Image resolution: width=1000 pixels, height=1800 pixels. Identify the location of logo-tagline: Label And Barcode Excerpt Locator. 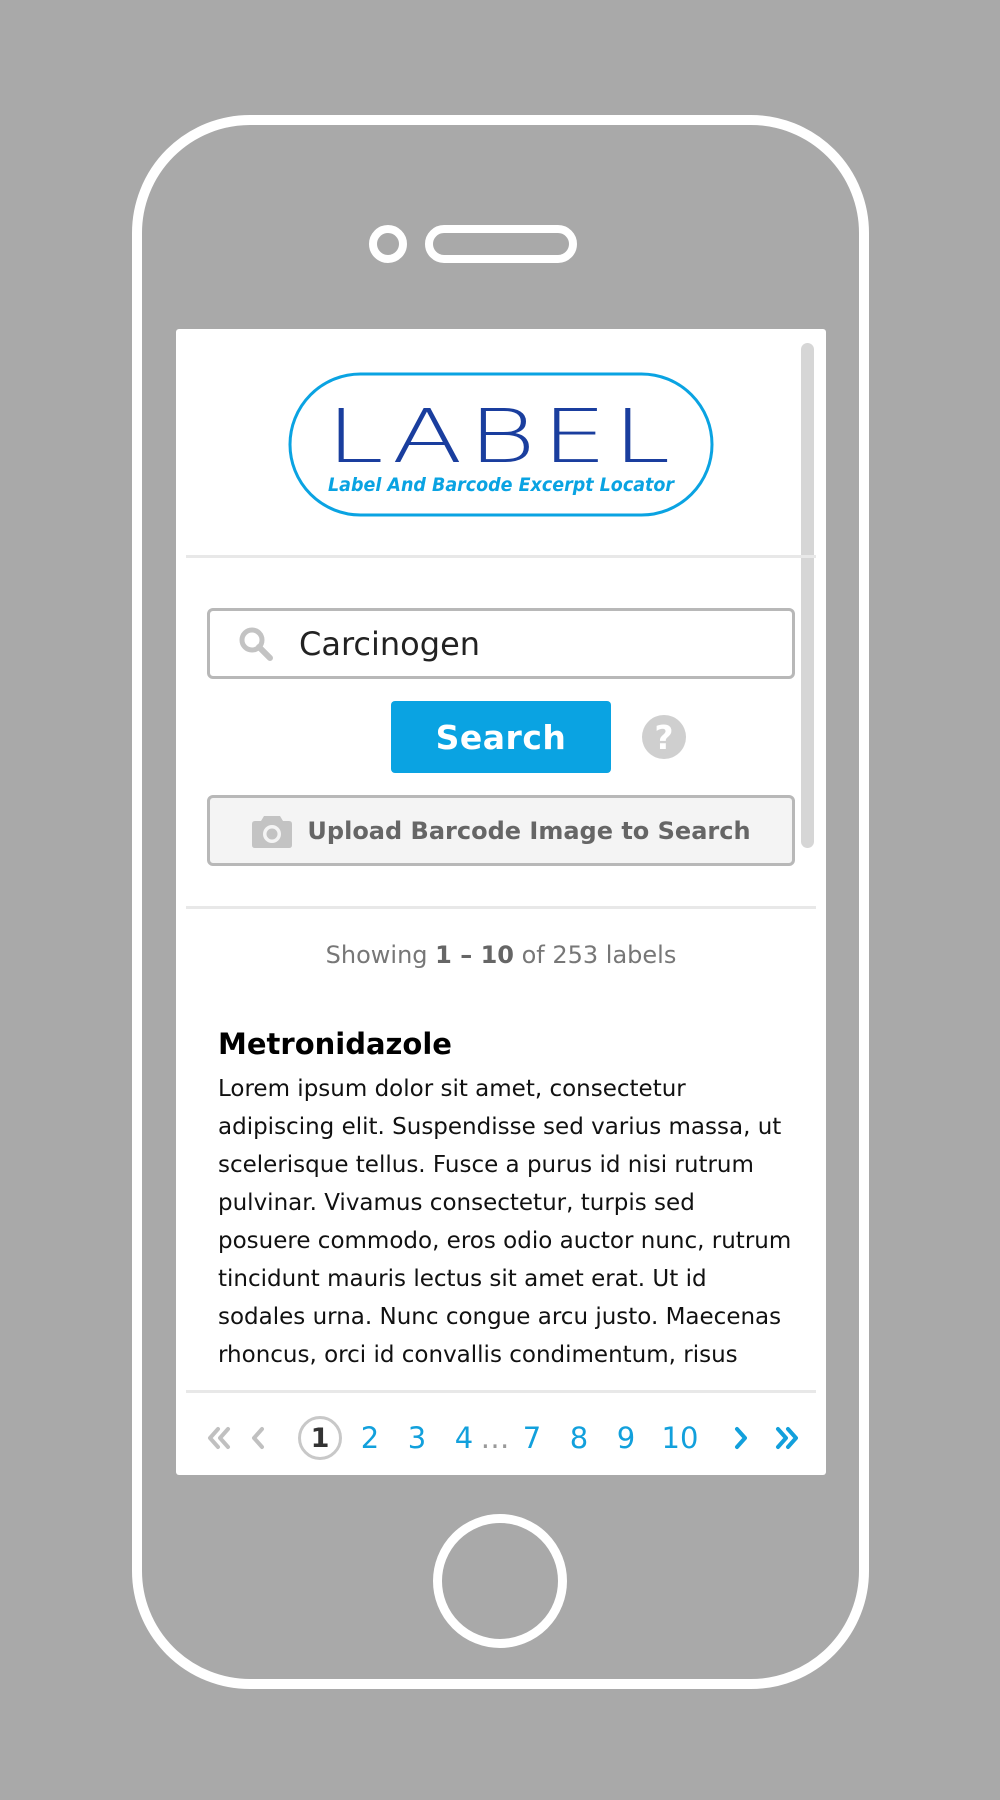
(501, 485).